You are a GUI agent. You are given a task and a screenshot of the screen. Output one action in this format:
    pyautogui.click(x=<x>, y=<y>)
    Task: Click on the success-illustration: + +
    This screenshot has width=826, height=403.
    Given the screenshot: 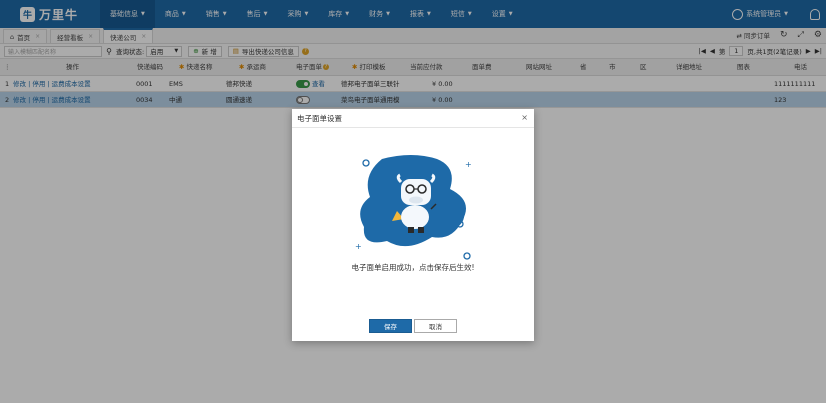 What is the action you would take?
    pyautogui.click(x=413, y=207)
    